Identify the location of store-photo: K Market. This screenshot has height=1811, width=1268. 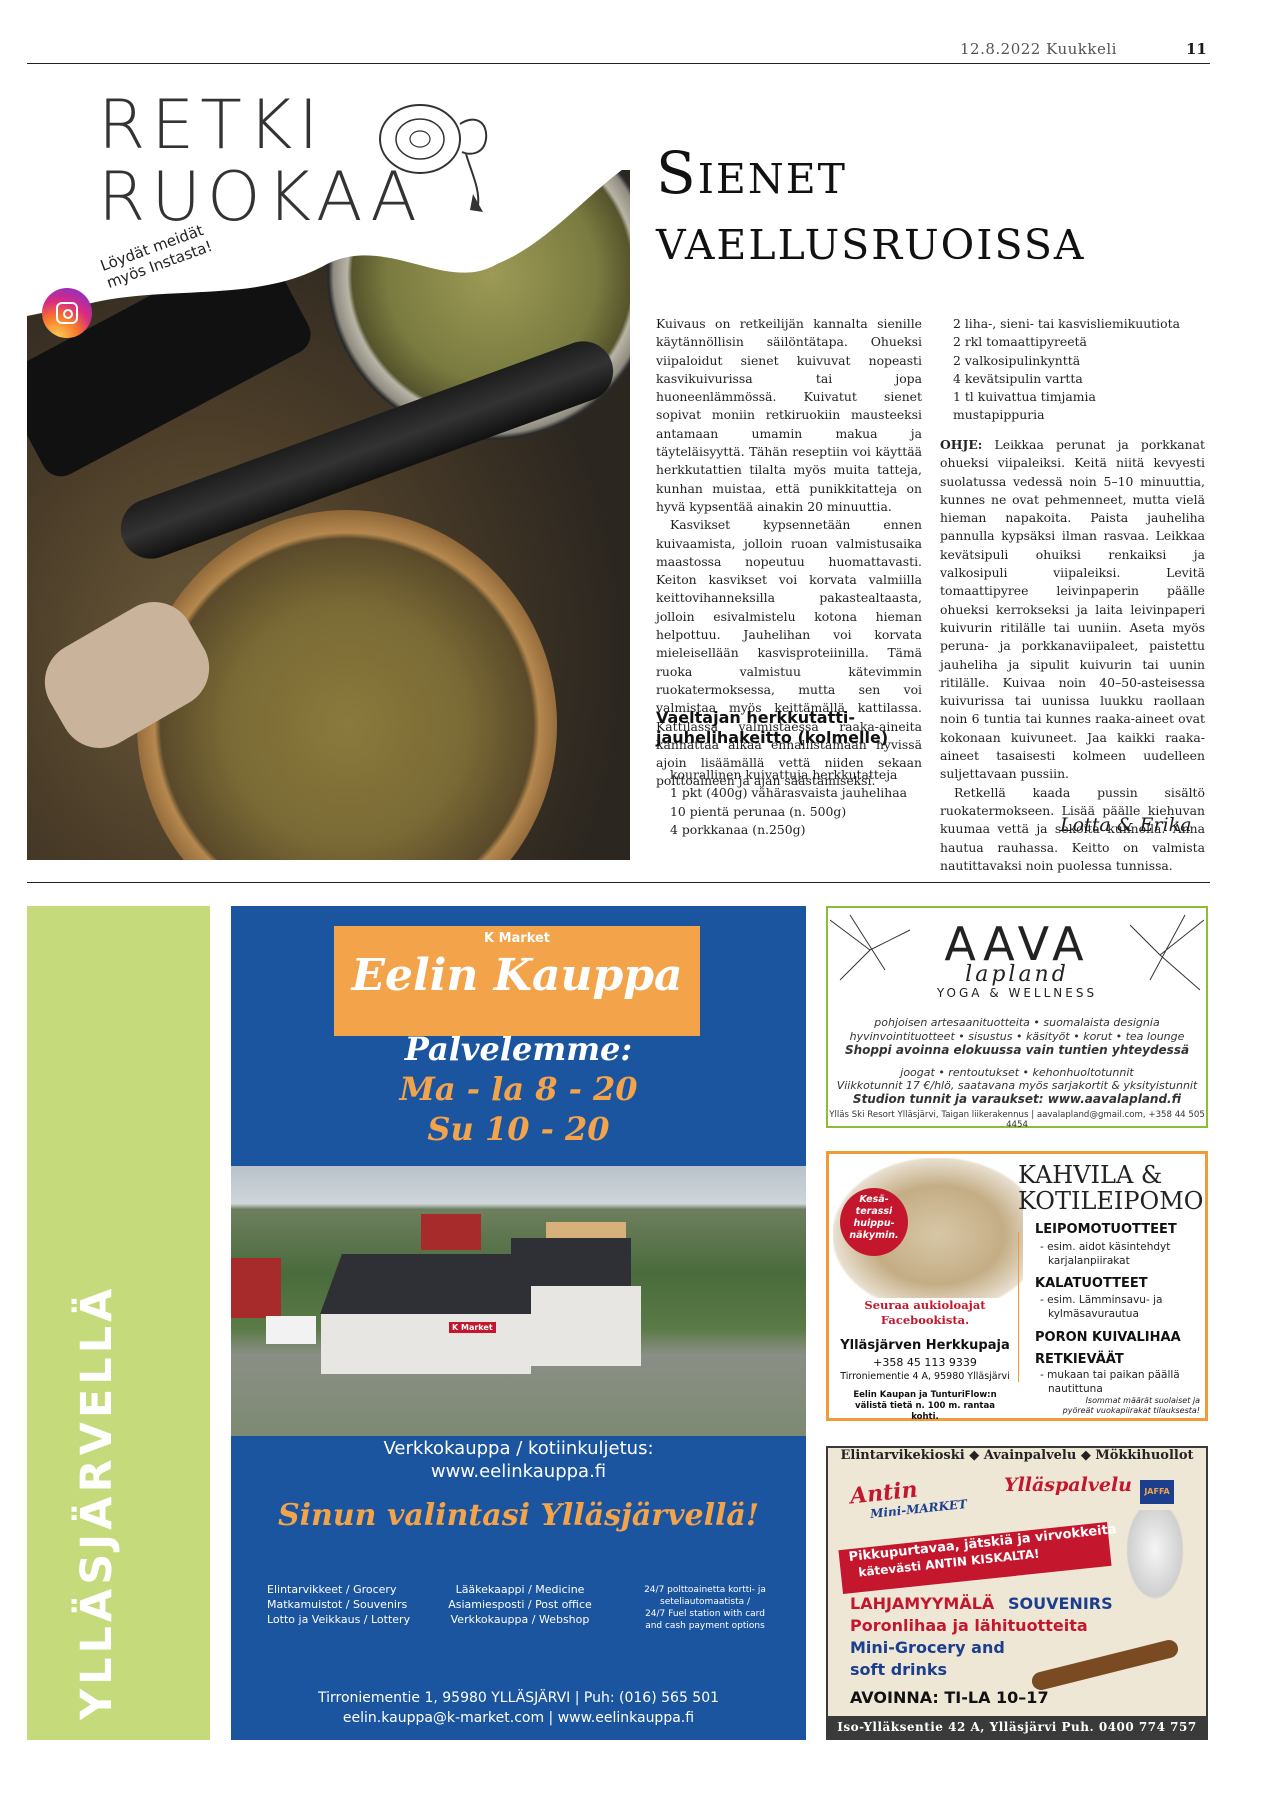
(518, 1301).